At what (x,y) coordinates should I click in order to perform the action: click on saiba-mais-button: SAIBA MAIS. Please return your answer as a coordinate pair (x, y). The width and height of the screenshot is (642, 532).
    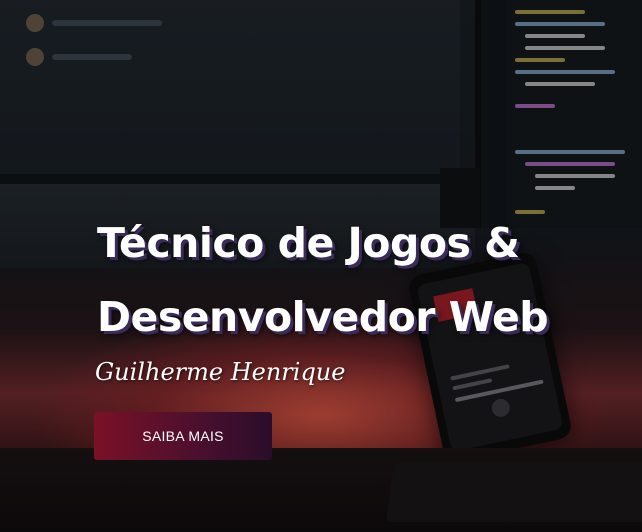
    Looking at the image, I should click on (183, 436).